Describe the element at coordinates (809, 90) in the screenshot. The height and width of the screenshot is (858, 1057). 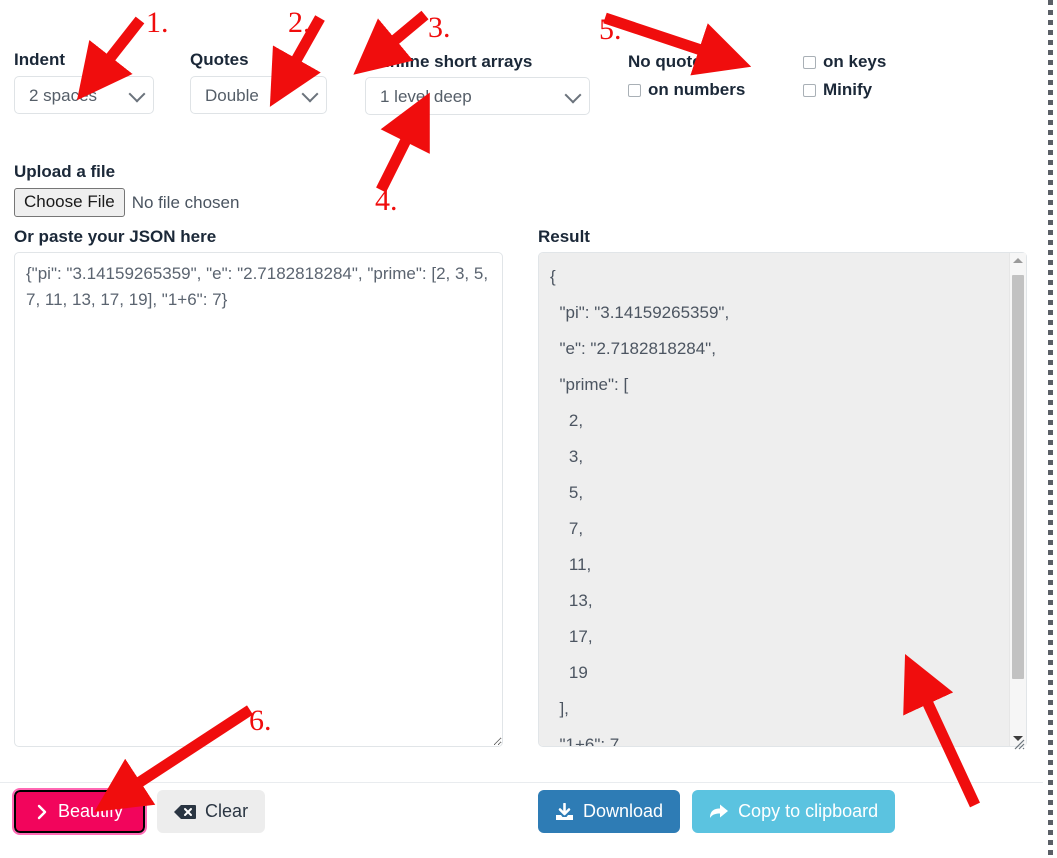
I see `minify-checkbox` at that location.